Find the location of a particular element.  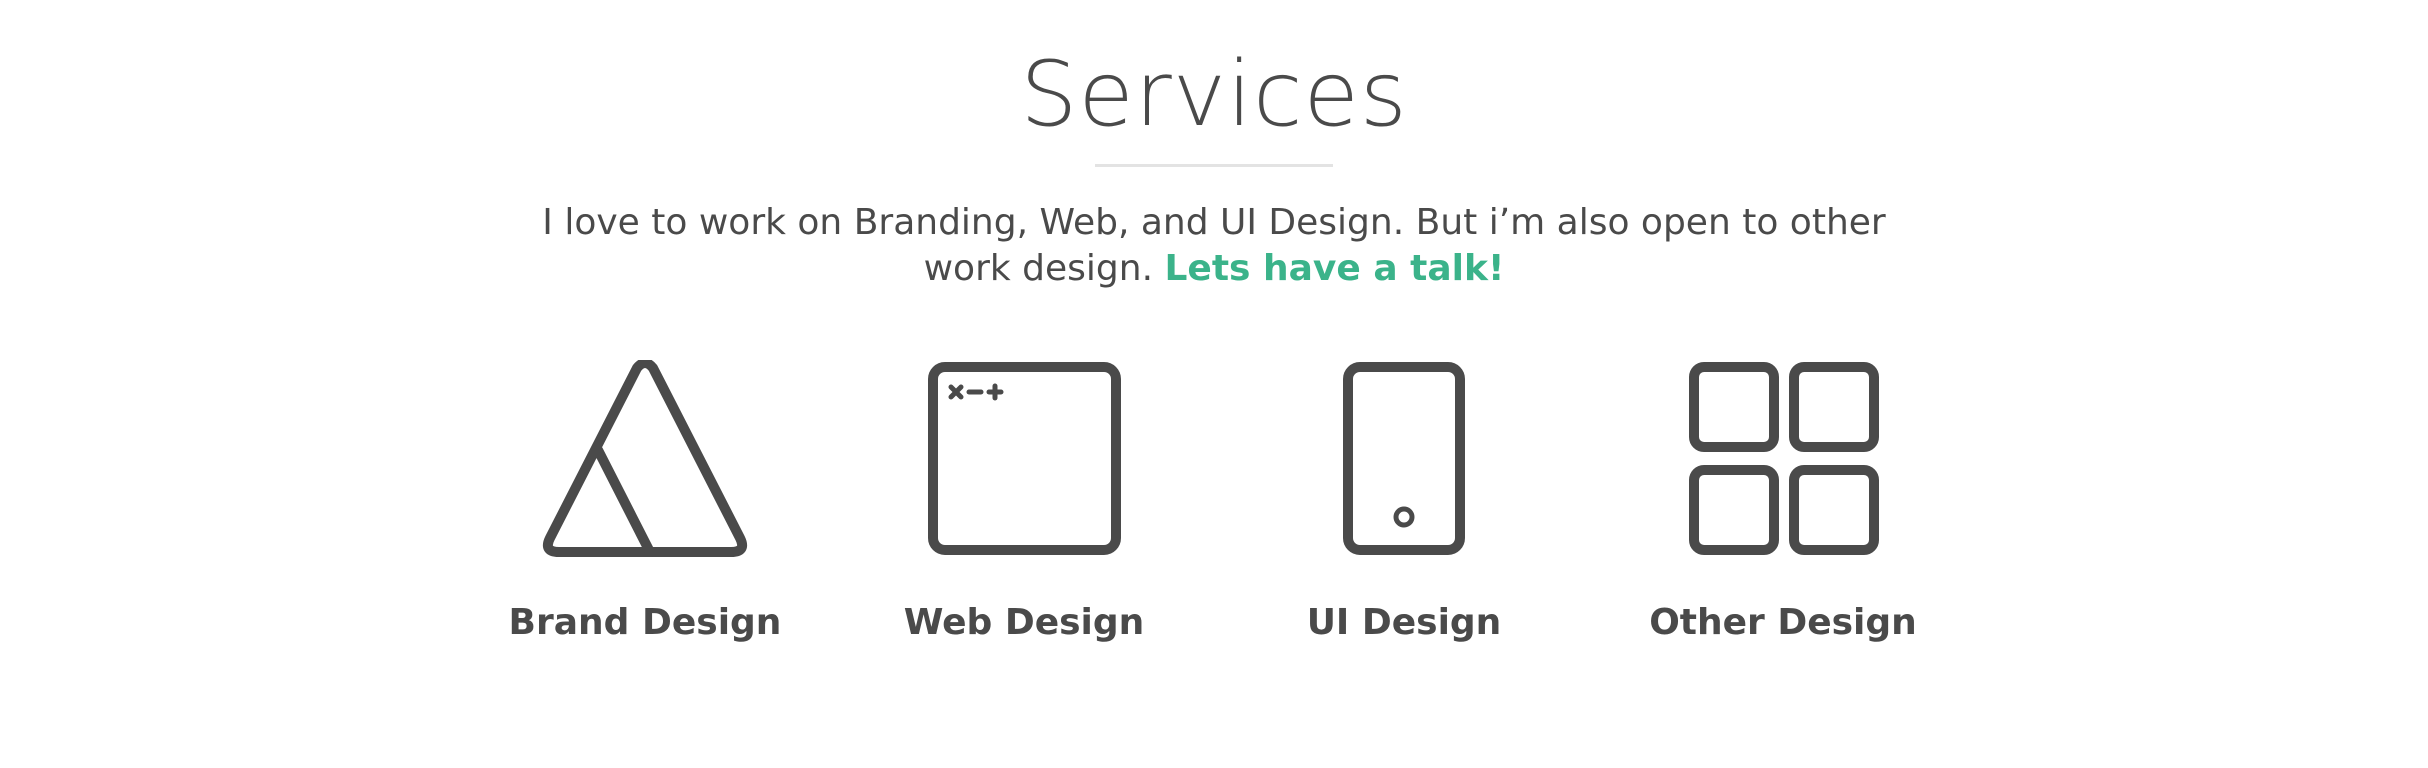

talk-cta-link: Lets have a talk! is located at coordinates (1334, 268).